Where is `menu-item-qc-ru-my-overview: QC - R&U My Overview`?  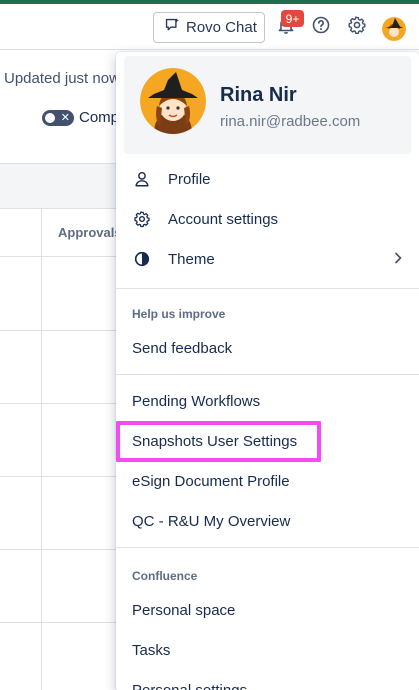
menu-item-qc-ru-my-overview: QC - R&U My Overview is located at coordinates (267, 521).